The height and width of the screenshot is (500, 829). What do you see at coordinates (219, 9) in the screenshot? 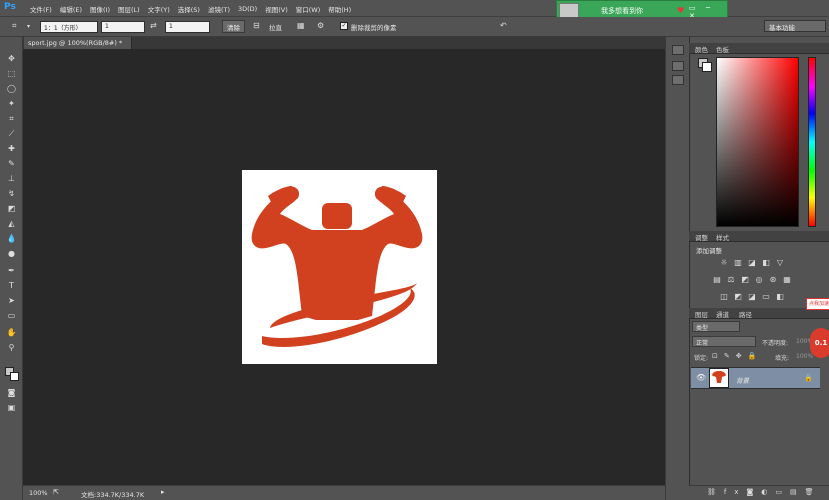
I see `menu-filter: 滤镜(T)` at bounding box center [219, 9].